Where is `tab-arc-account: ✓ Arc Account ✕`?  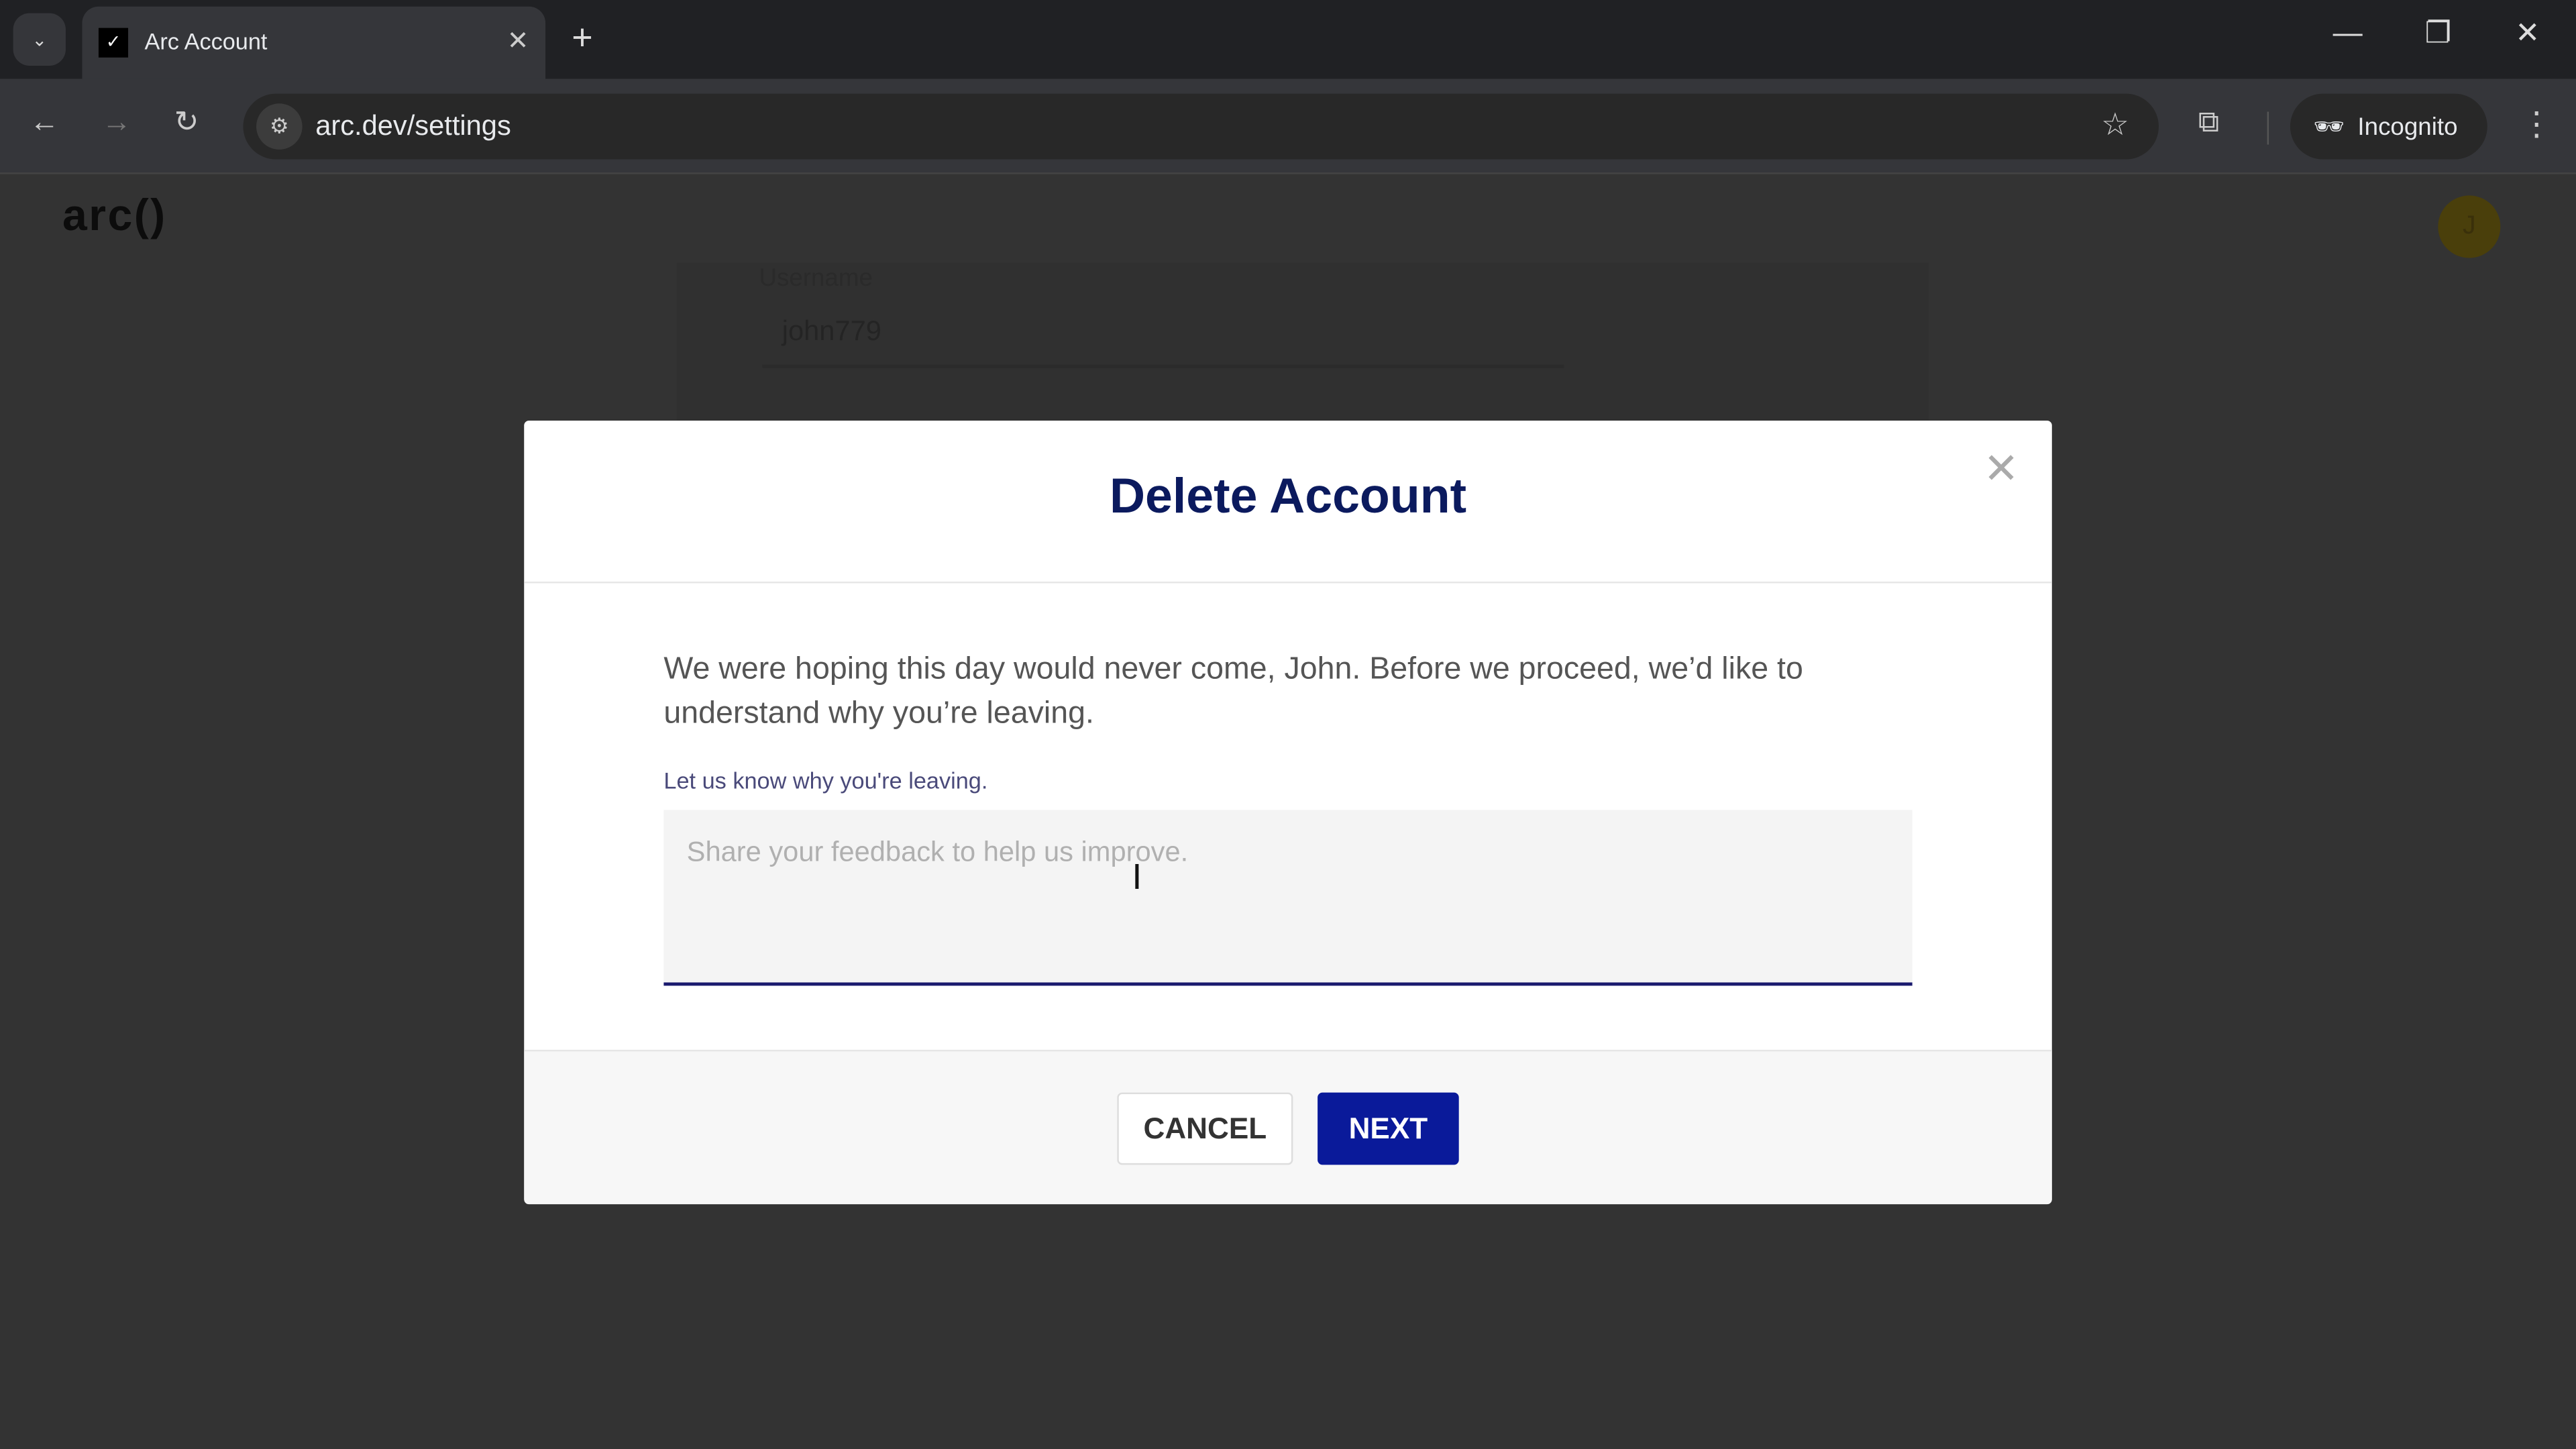 tab-arc-account: ✓ Arc Account ✕ is located at coordinates (314, 42).